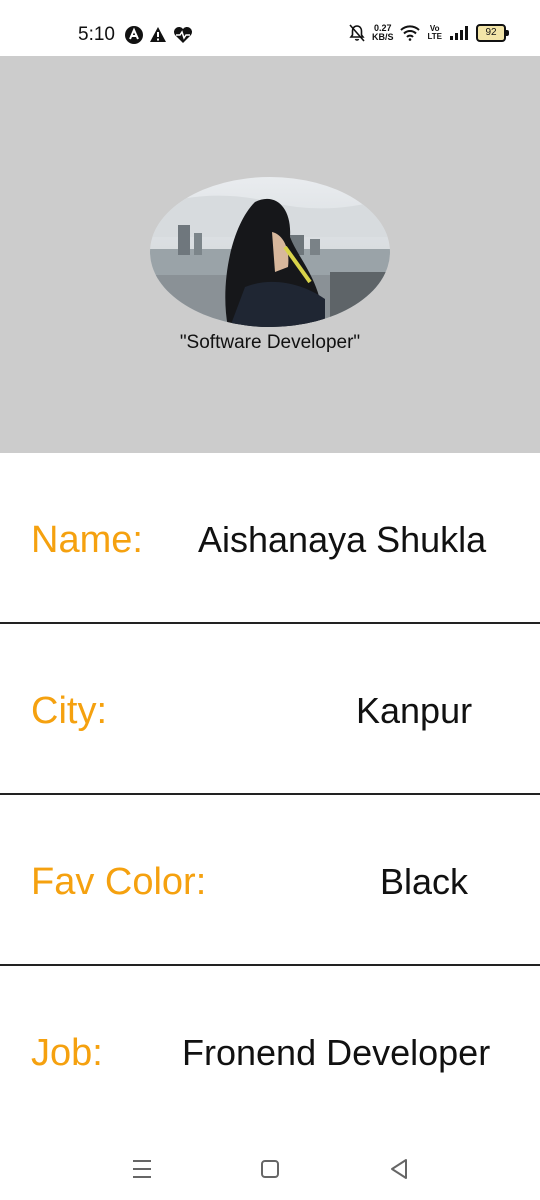 The height and width of the screenshot is (1200, 540). I want to click on info-row-job: Job: Fronend Developer, so click(270, 1051).